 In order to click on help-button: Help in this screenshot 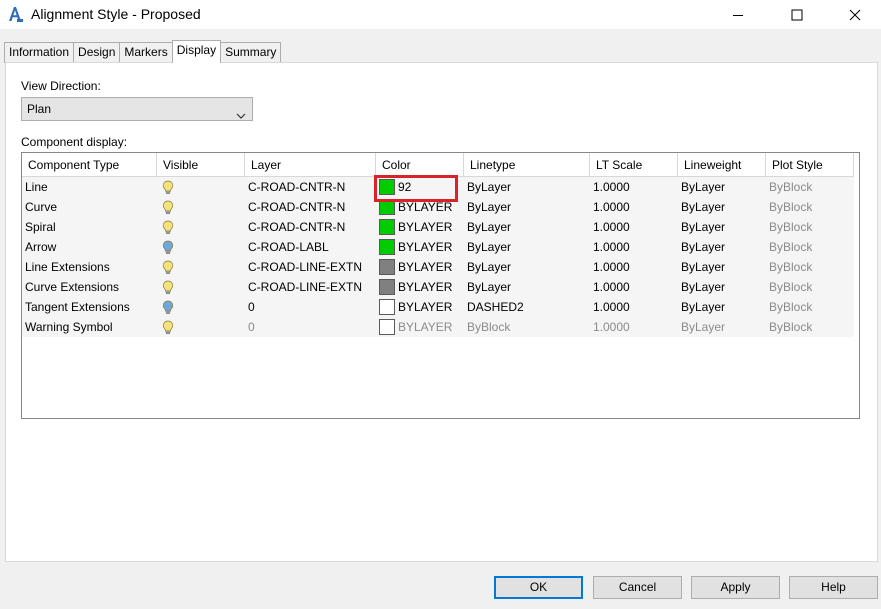, I will do `click(833, 587)`.